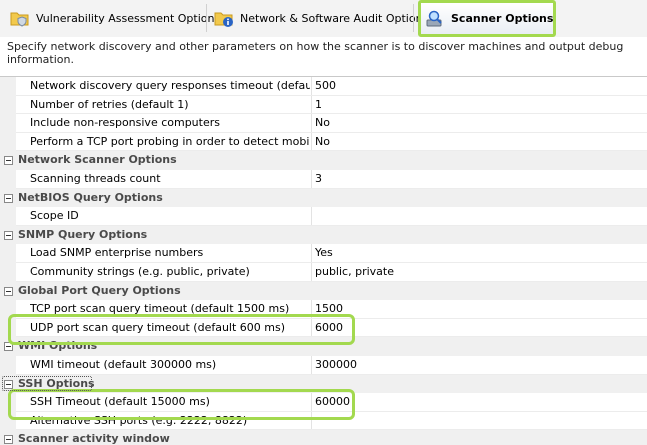 This screenshot has width=647, height=445. I want to click on property-value: 3, so click(318, 179).